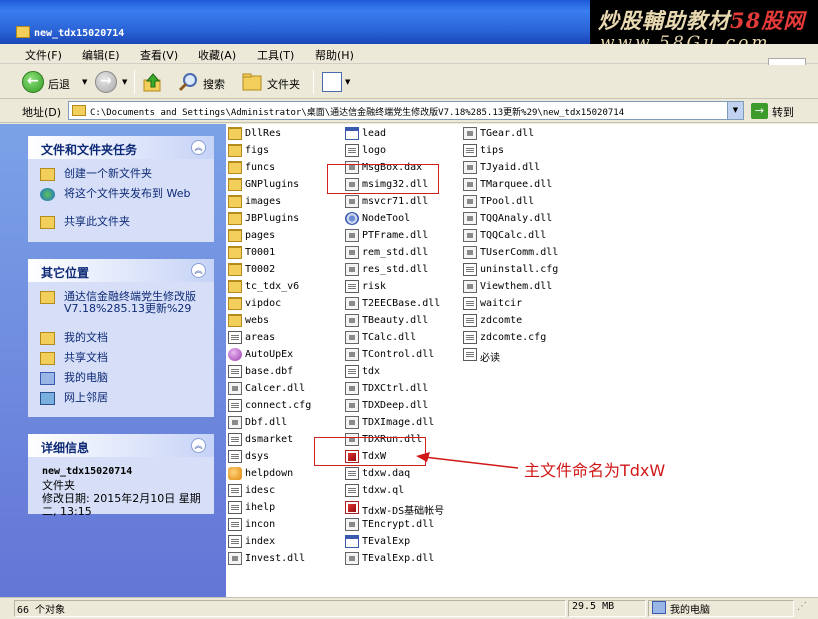 The height and width of the screenshot is (619, 818). Describe the element at coordinates (759, 111) in the screenshot. I see `go-arrow-icon: →` at that location.